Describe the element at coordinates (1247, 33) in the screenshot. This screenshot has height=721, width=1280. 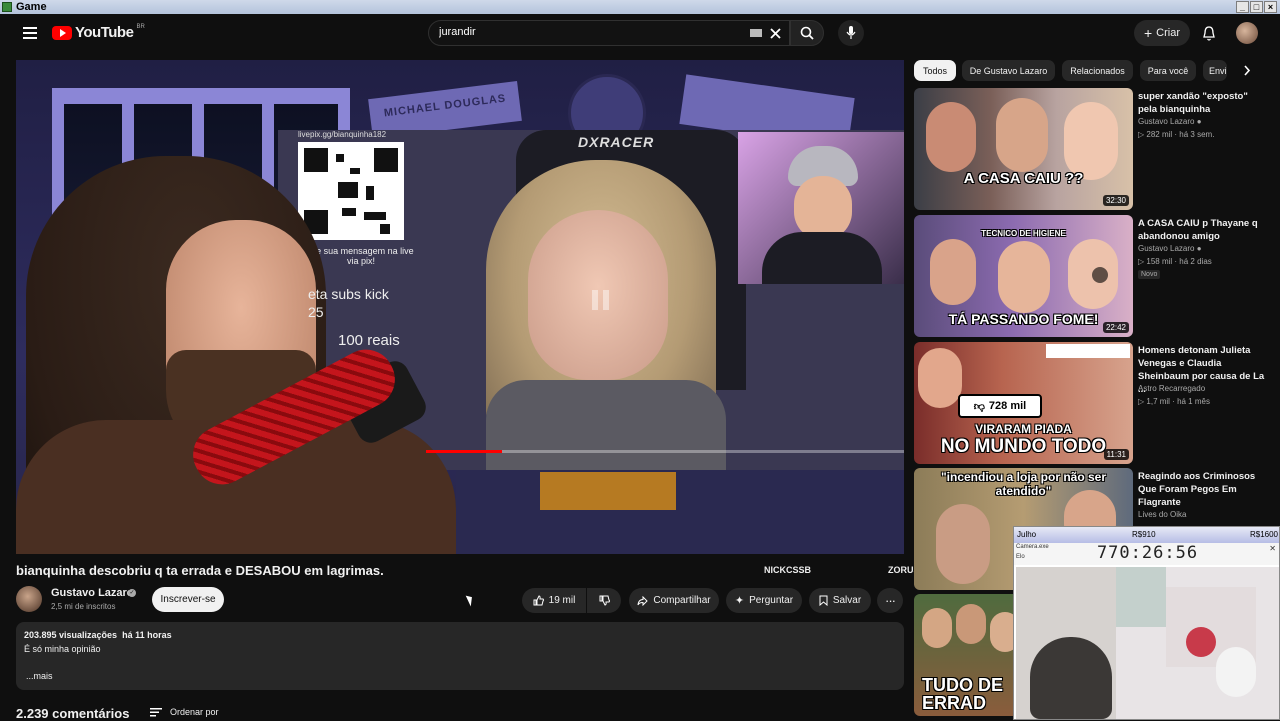
I see `account-avatar` at that location.